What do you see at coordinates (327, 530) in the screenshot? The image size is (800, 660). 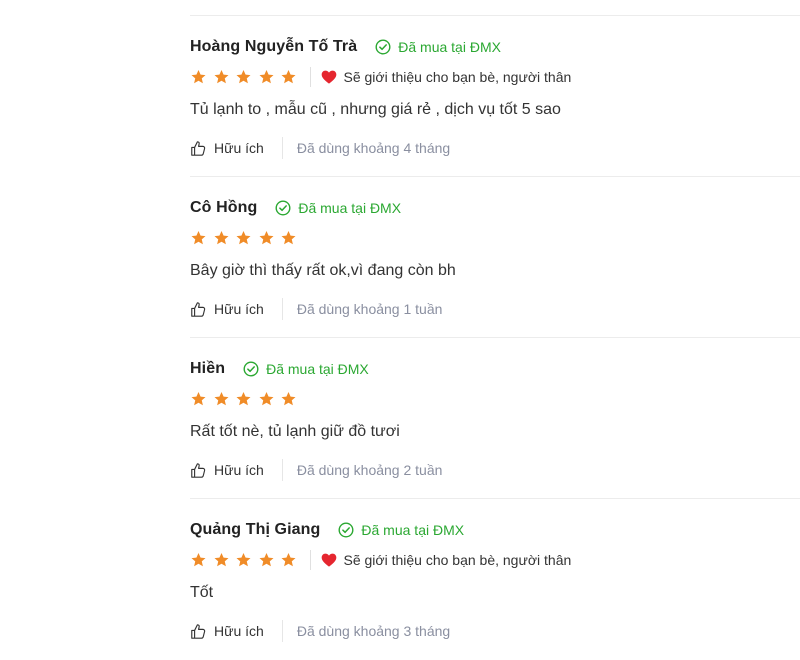 I see `review-header: Quảng Thị Giang Đã mua tại ĐMX` at bounding box center [327, 530].